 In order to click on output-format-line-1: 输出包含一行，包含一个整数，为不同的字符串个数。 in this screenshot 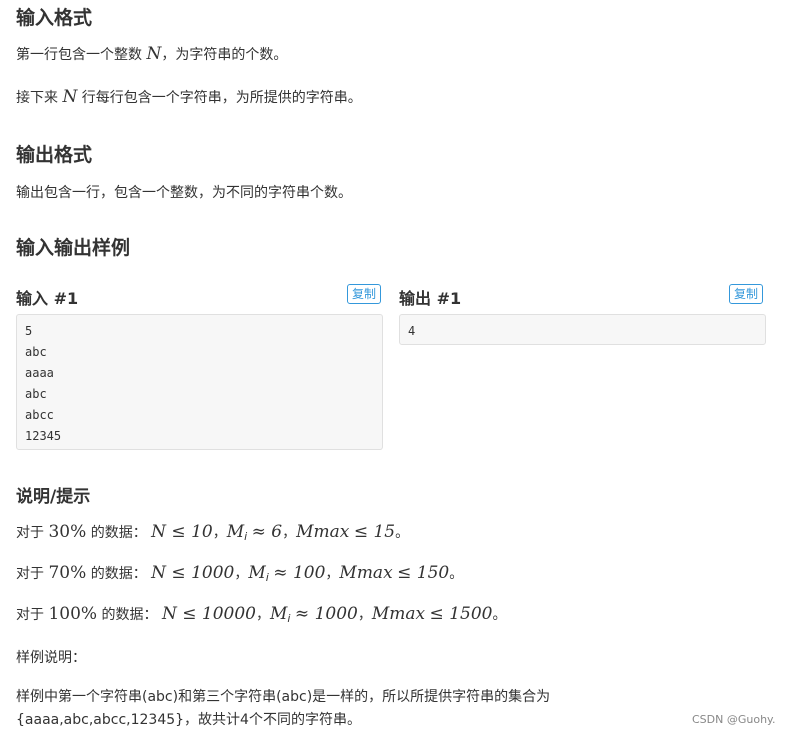, I will do `click(184, 193)`.